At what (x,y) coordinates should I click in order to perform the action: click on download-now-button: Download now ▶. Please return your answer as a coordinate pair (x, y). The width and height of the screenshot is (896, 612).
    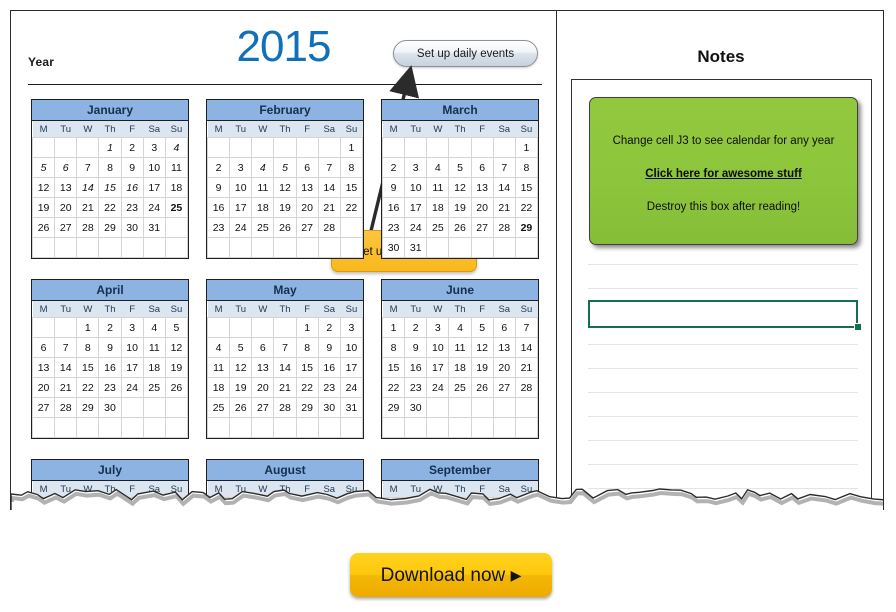
    Looking at the image, I should click on (451, 575).